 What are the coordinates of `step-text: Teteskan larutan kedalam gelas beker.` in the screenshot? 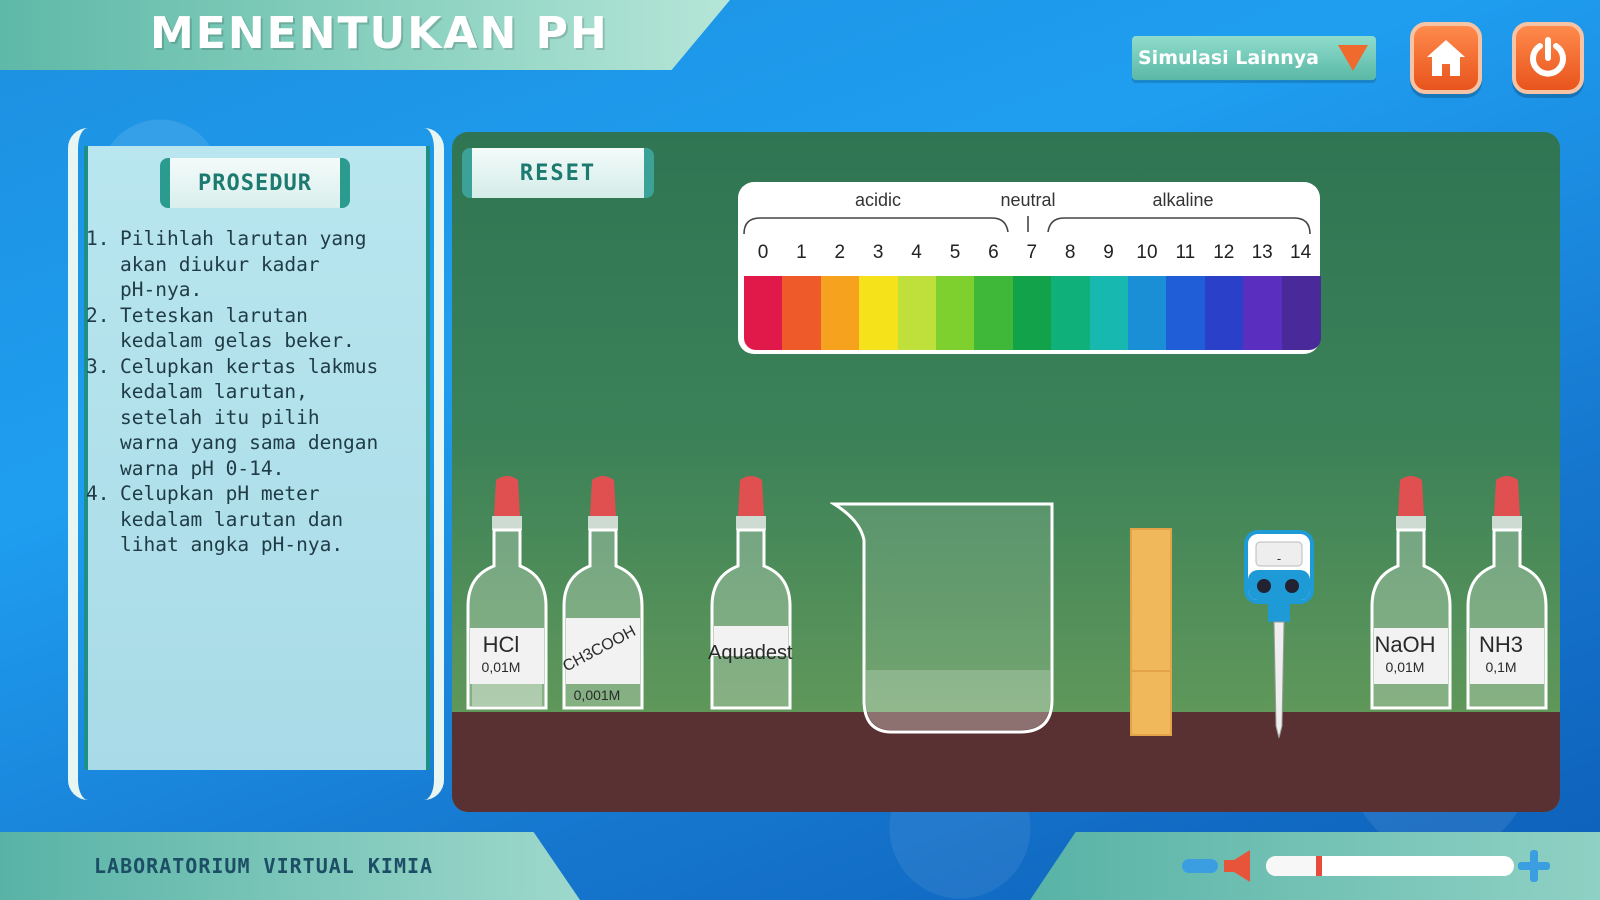 It's located at (237, 328).